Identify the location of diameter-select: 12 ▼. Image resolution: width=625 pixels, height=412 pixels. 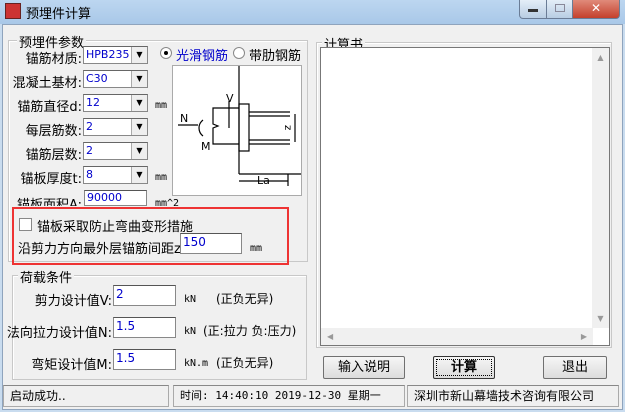
(115, 103).